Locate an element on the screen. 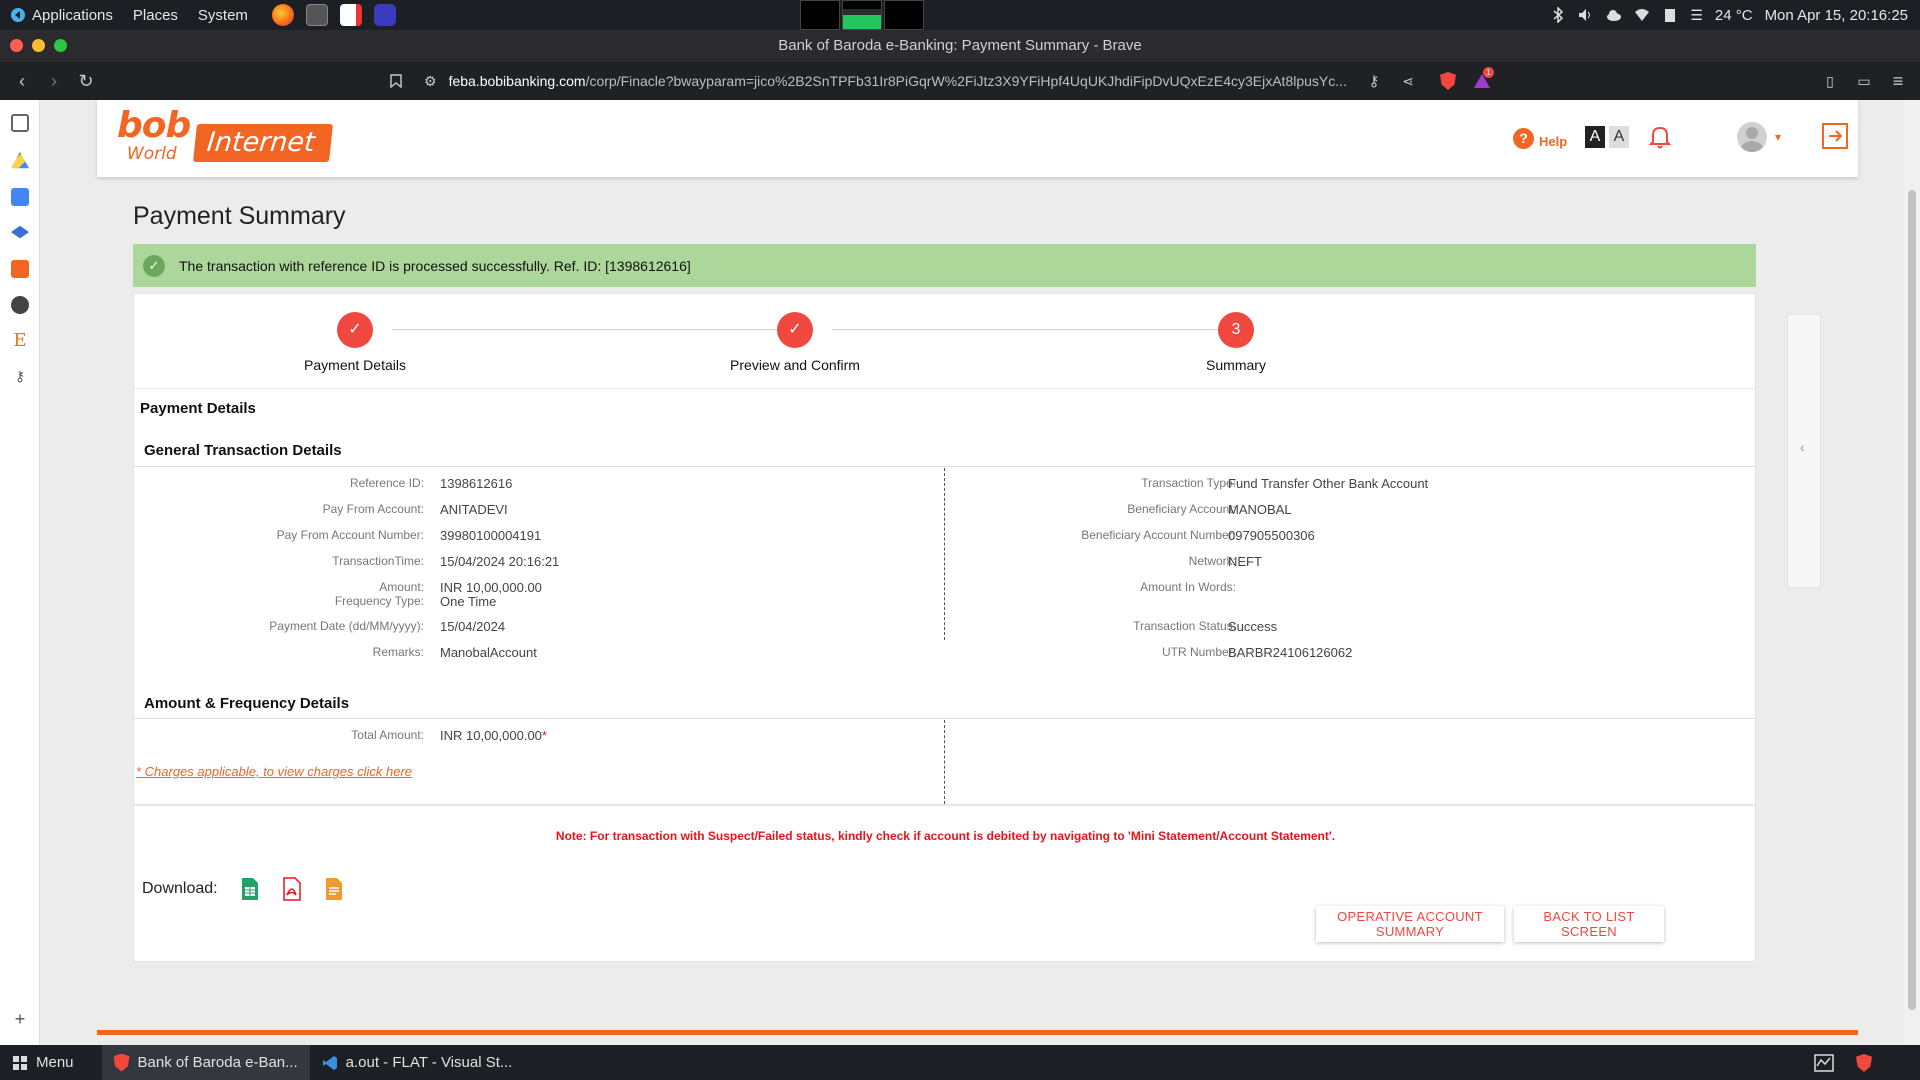  wallet-button: ▭ is located at coordinates (1864, 81).